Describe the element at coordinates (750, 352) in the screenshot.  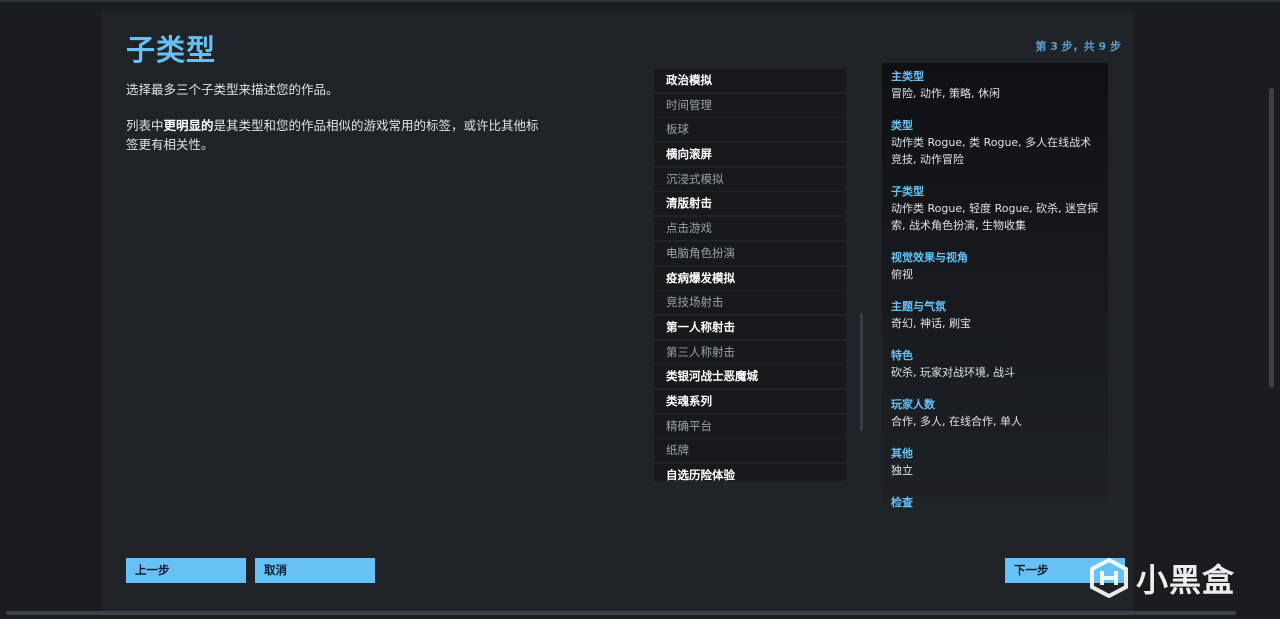
I see `subgenre-option: 第三人称射击` at that location.